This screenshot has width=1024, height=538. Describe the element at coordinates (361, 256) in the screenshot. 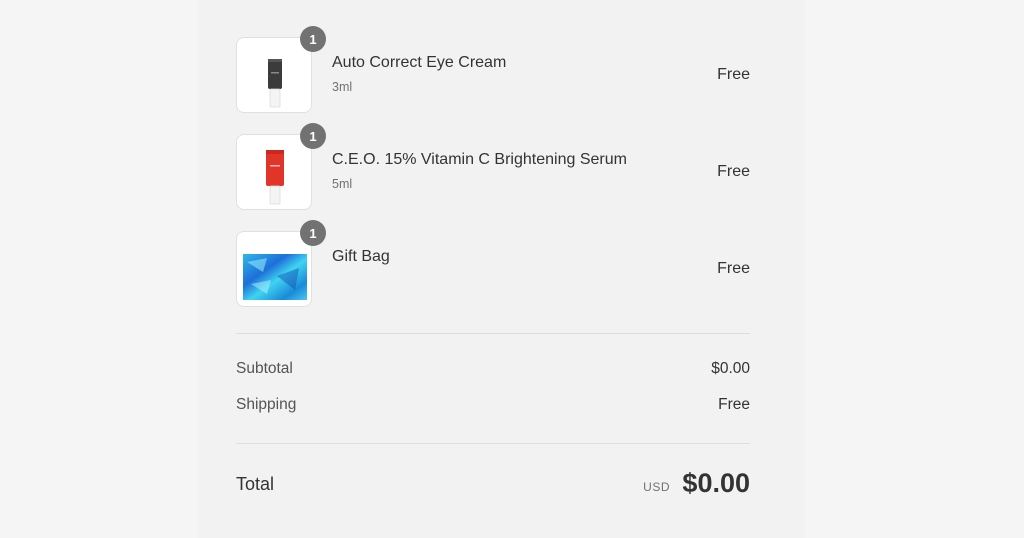

I see `item-name: Gift Bag` at that location.